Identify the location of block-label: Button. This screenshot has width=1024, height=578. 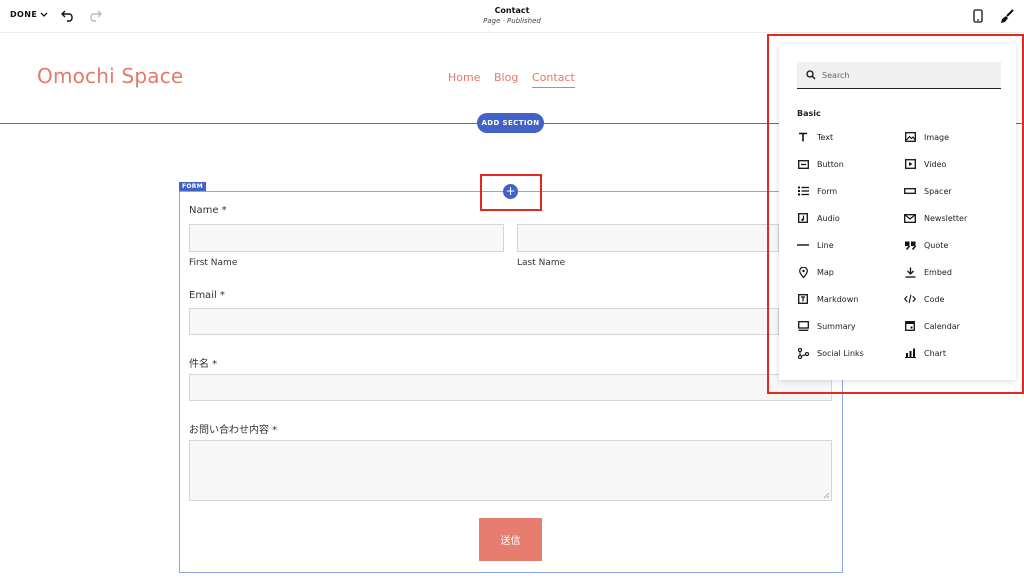
(830, 164).